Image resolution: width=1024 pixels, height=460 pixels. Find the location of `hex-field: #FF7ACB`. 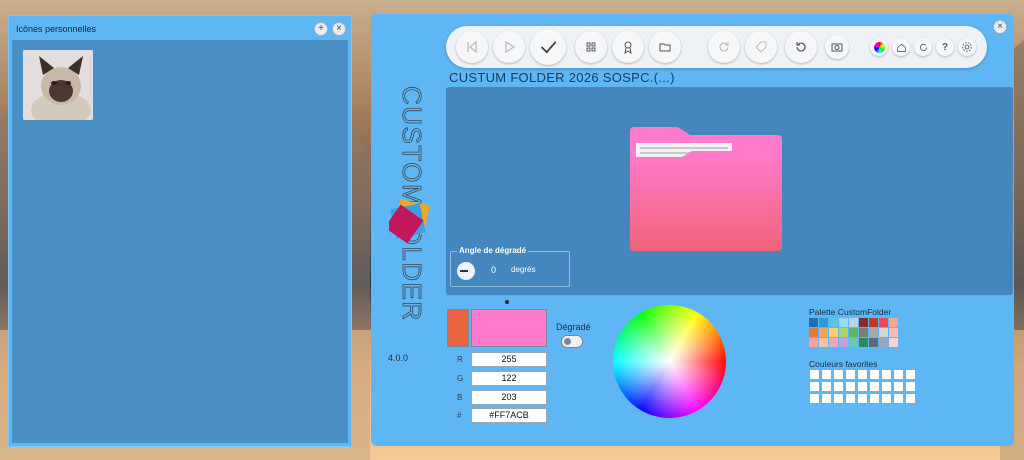

hex-field: #FF7ACB is located at coordinates (509, 415).